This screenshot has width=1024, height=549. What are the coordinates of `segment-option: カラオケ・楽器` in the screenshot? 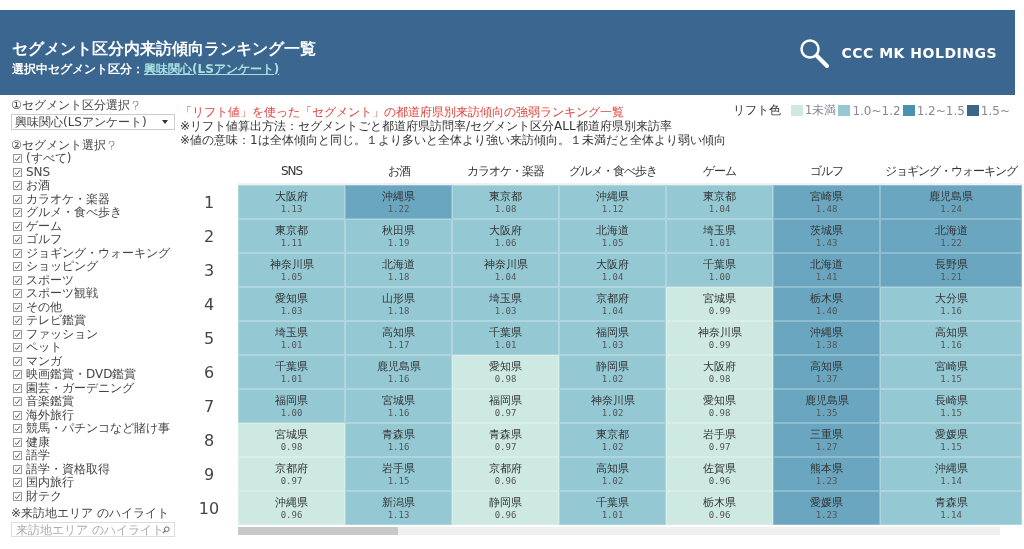 It's located at (95, 199).